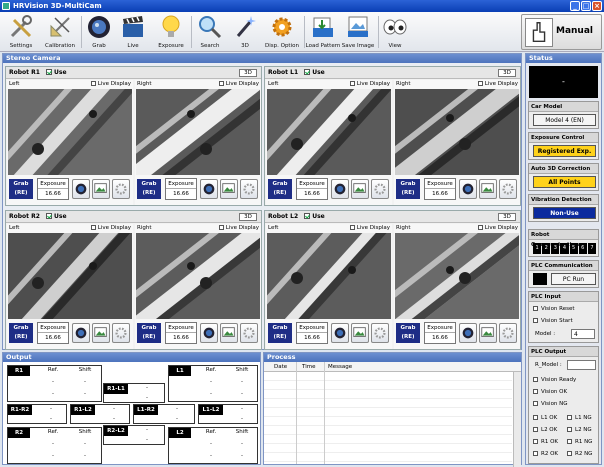  What do you see at coordinates (554, 309) in the screenshot?
I see `vision-reset-check: Vision Reset` at bounding box center [554, 309].